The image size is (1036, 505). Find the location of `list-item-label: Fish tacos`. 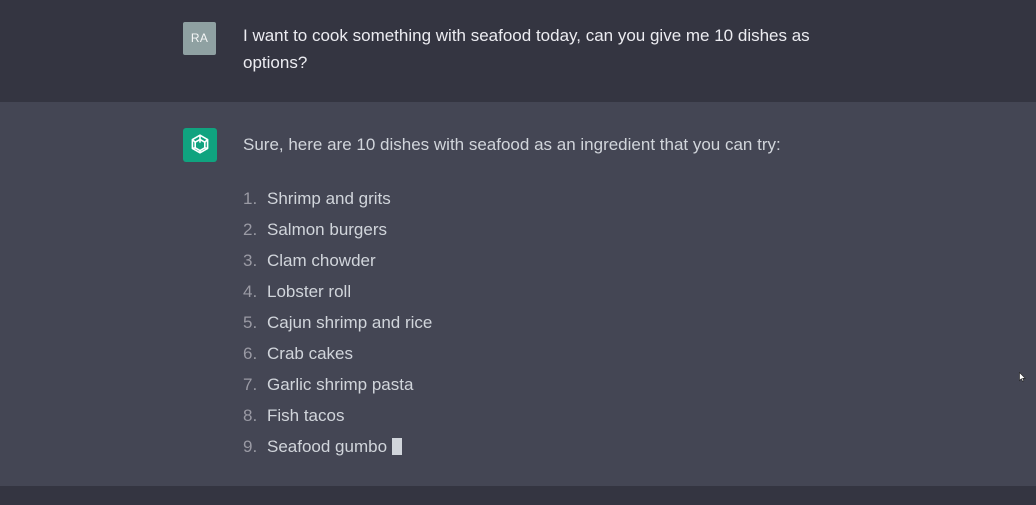

list-item-label: Fish tacos is located at coordinates (306, 415).